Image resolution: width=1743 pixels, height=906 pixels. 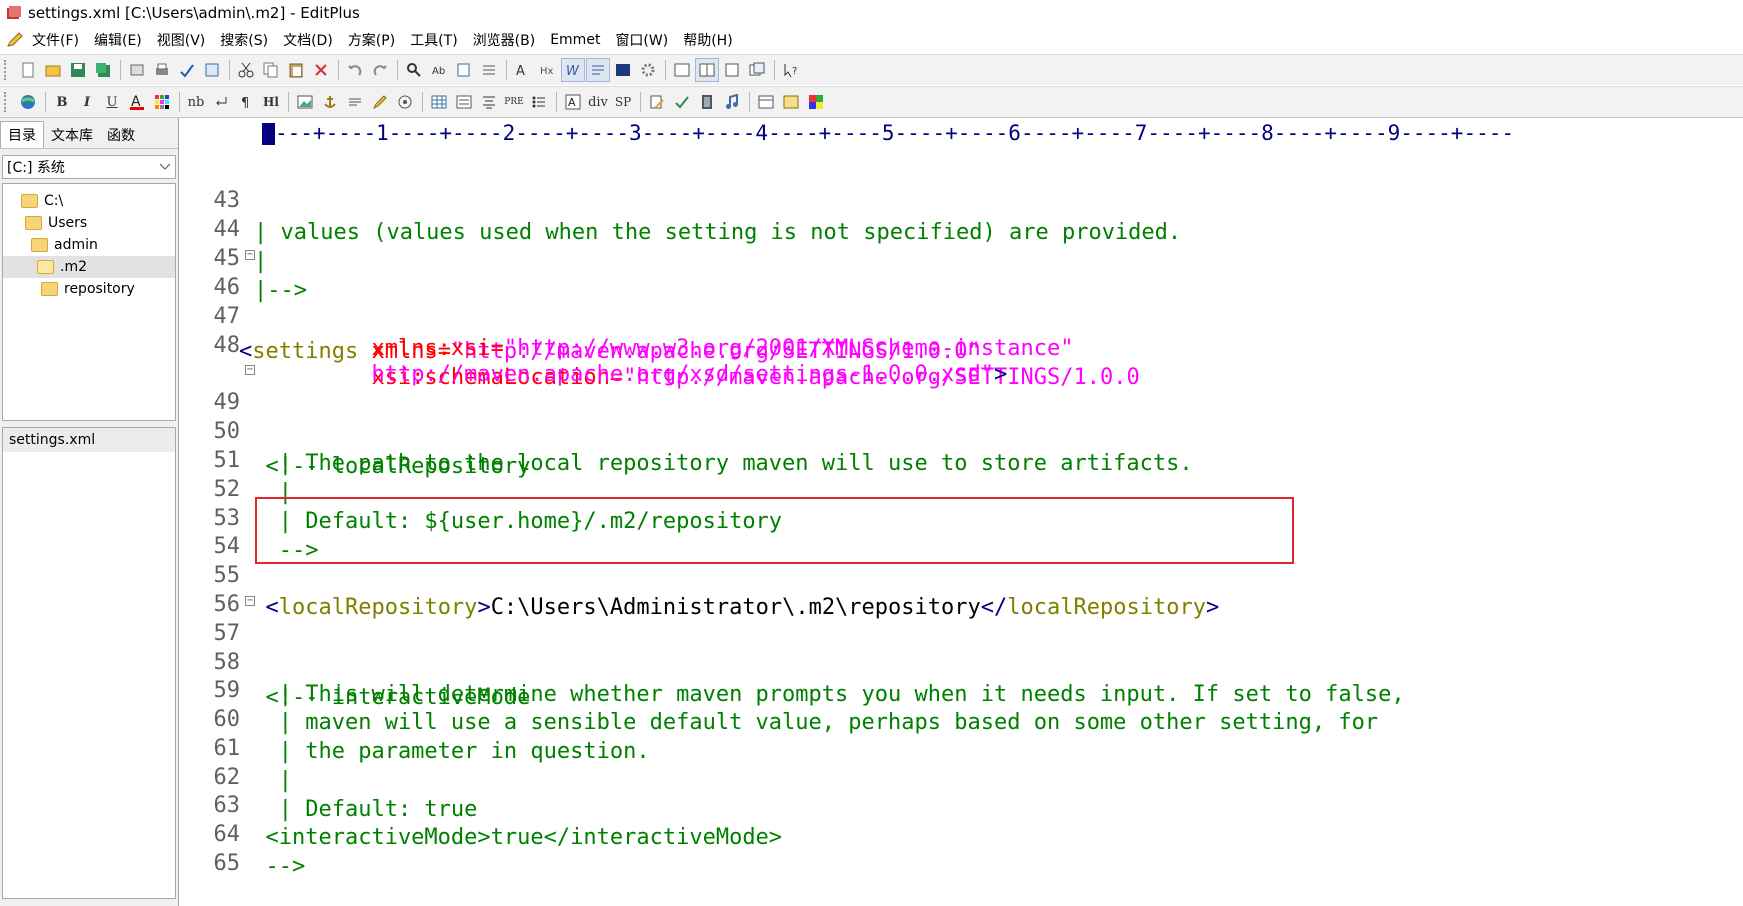 I want to click on color-picker-icon, so click(x=816, y=102).